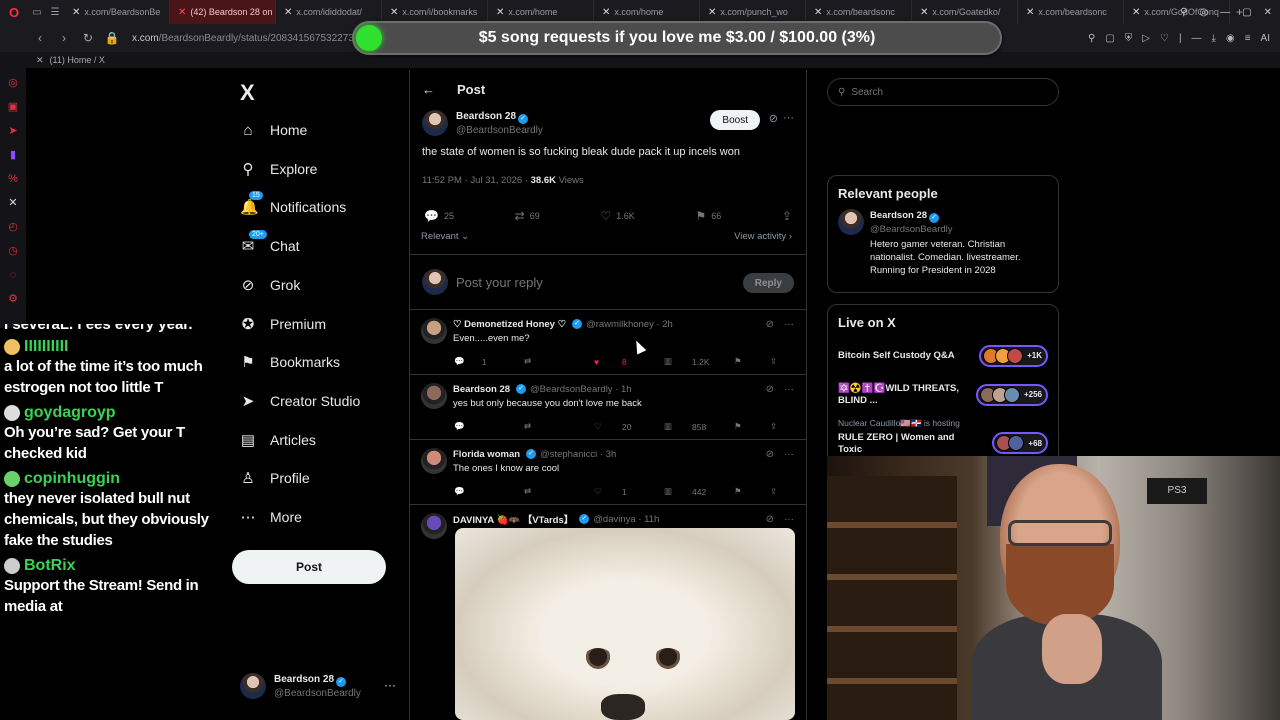 This screenshot has height=720, width=1280. What do you see at coordinates (1225, 12) in the screenshot?
I see `minimize-icon: —` at bounding box center [1225, 12].